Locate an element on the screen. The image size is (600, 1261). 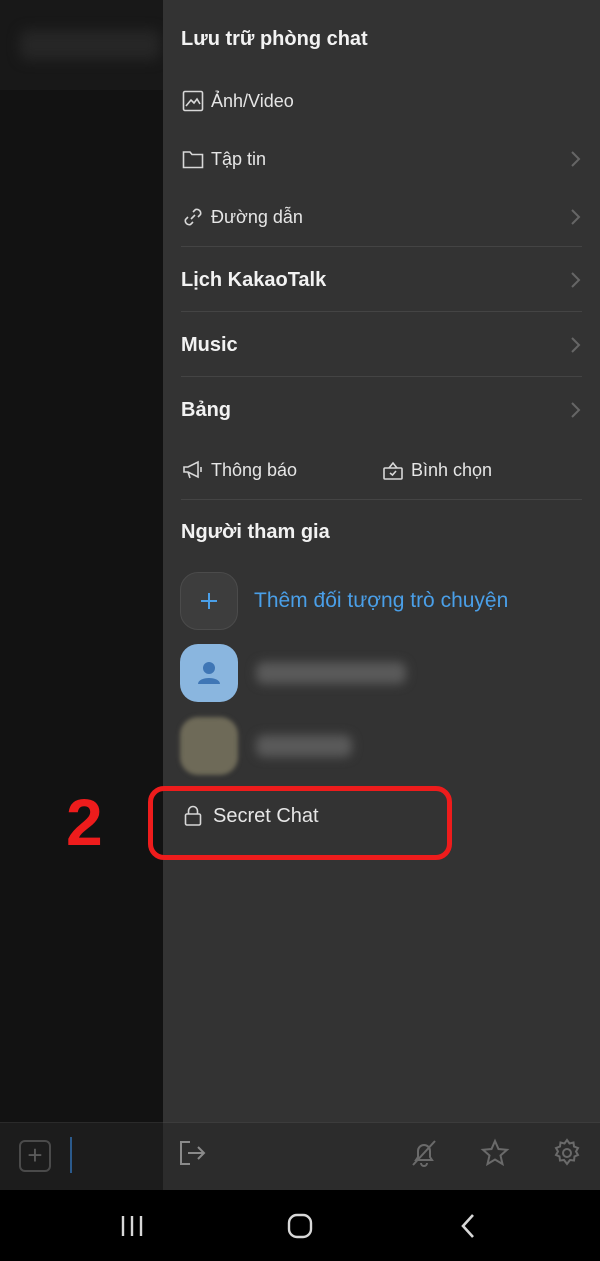
invite-participant-button: Thêm đối tượng trò chuyện is located at coordinates (344, 601).